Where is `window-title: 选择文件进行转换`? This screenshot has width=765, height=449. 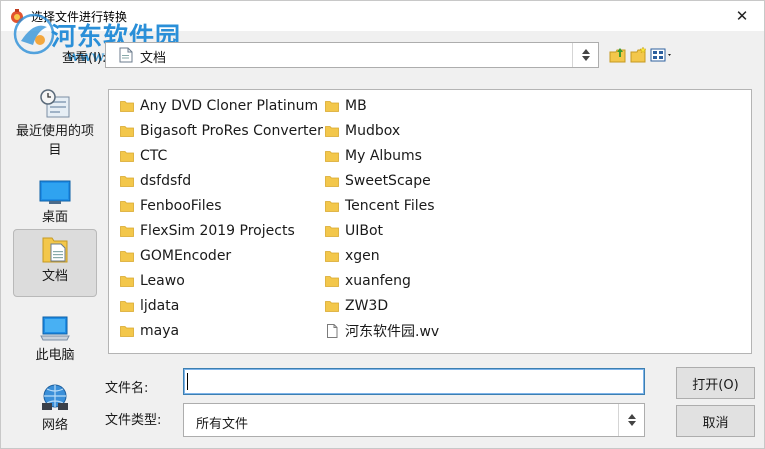 window-title: 选择文件进行转换 is located at coordinates (79, 17).